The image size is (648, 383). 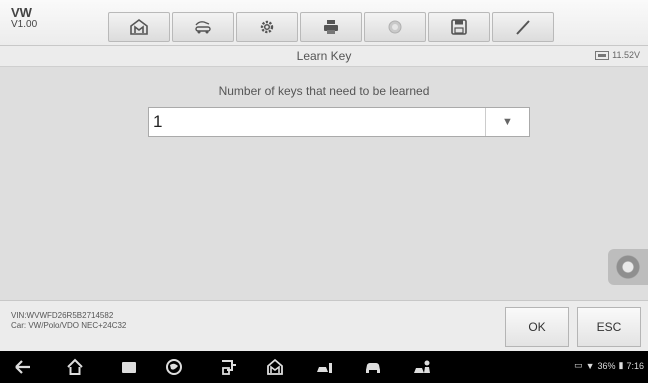 I want to click on vci-icon, so click(x=229, y=367).